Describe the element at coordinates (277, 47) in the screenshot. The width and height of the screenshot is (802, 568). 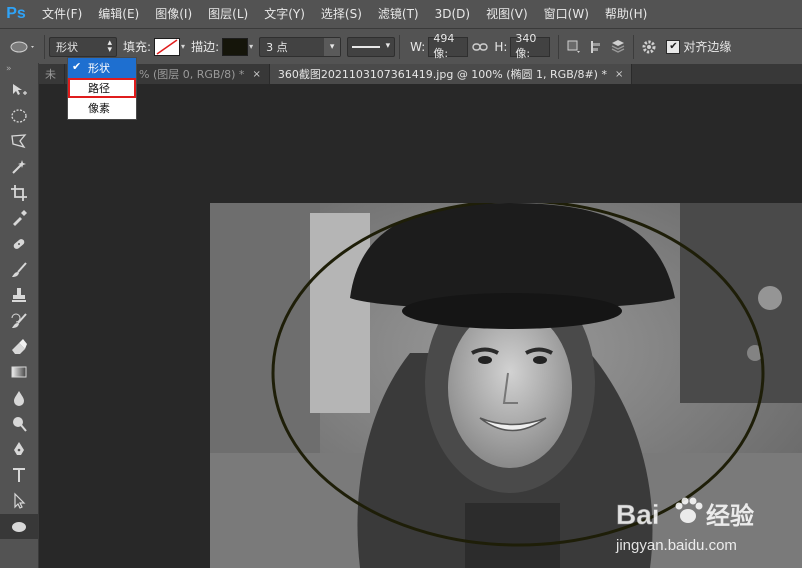
I see `stroke-width-value: 3 点` at that location.